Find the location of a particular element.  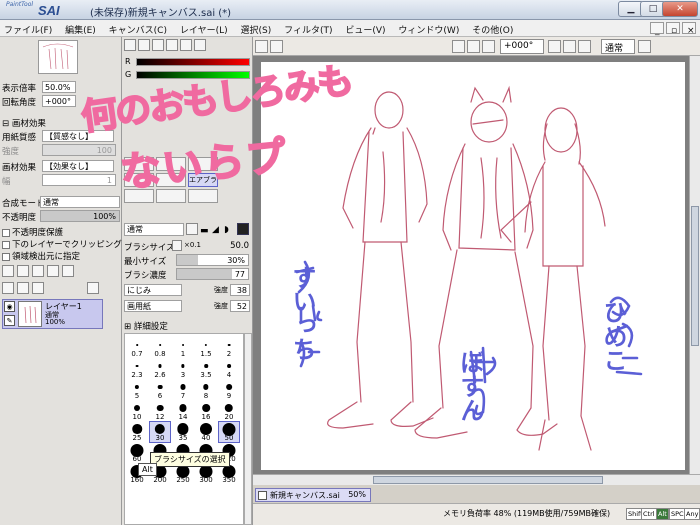

brush-size-cell: 1.5 is located at coordinates (206, 348).